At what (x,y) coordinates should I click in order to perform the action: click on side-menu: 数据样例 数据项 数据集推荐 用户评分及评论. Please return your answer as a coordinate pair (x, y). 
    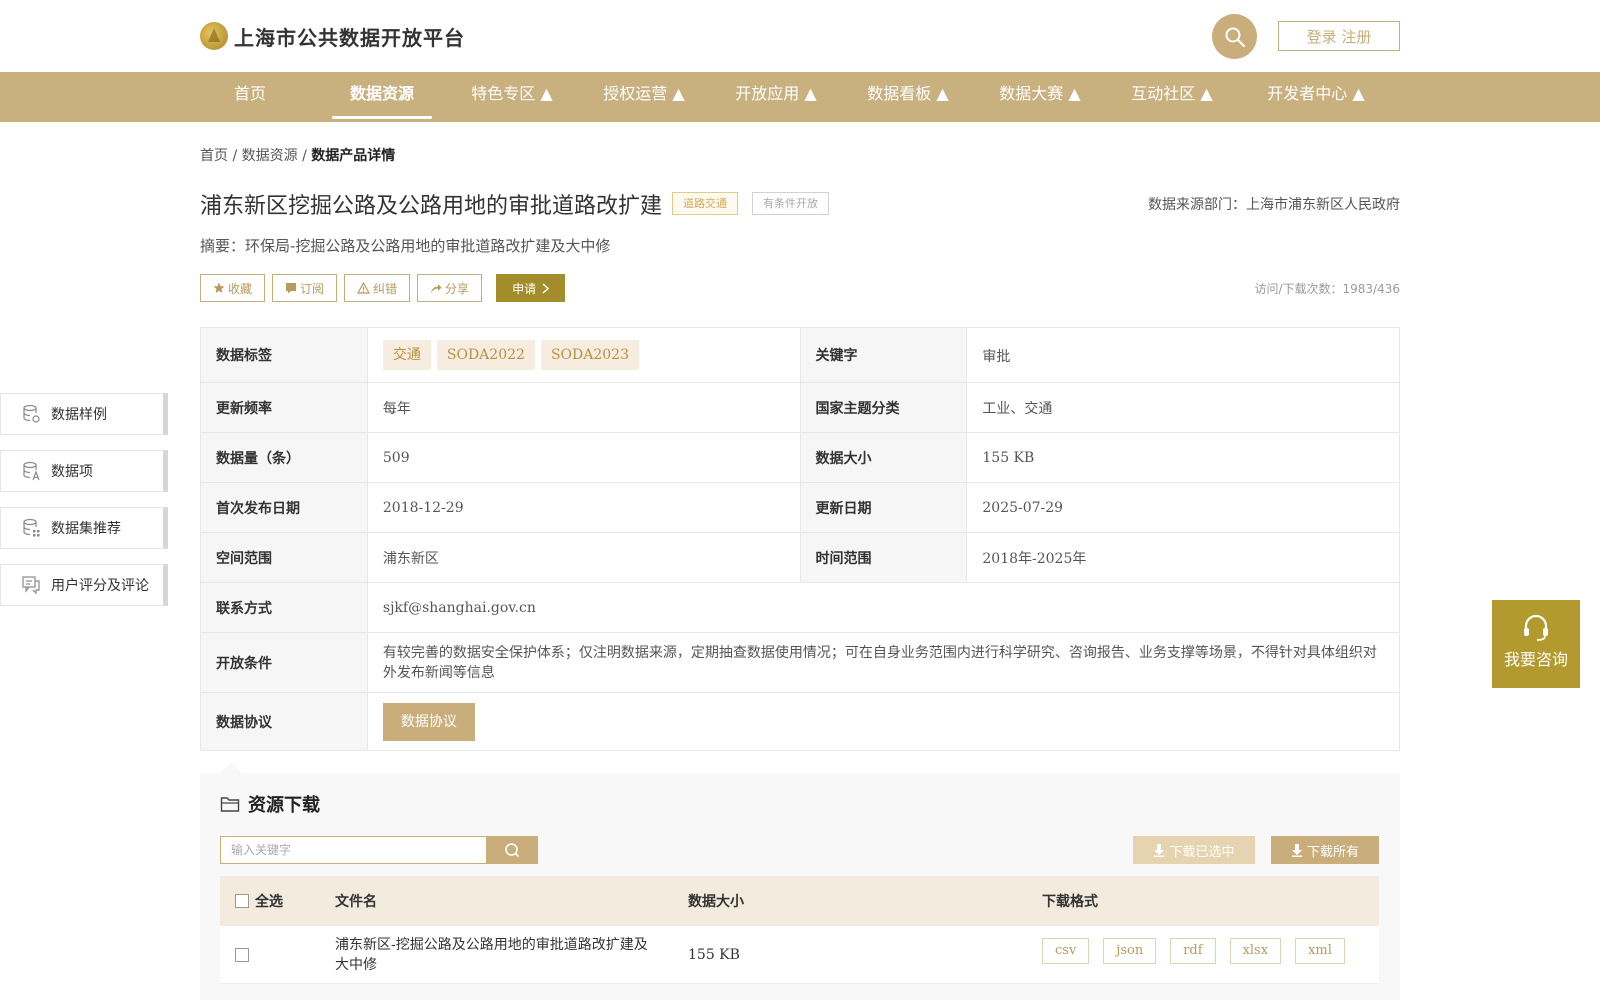
    Looking at the image, I should click on (84, 507).